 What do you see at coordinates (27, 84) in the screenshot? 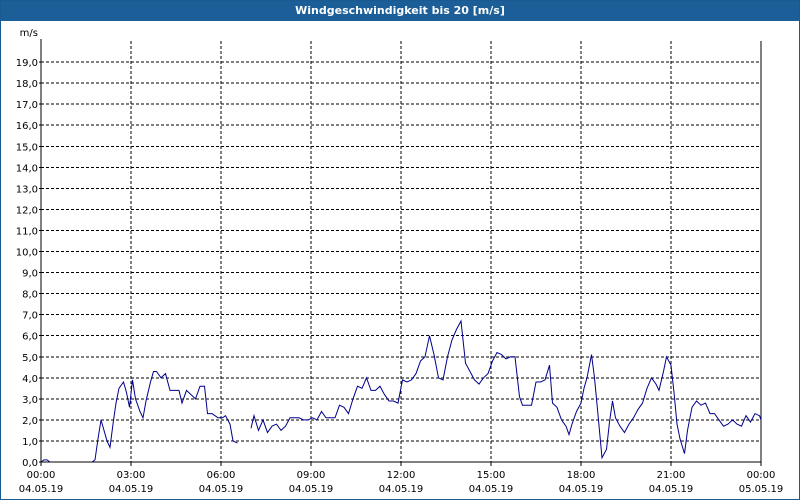
I see `y-tick-label: 18,0` at bounding box center [27, 84].